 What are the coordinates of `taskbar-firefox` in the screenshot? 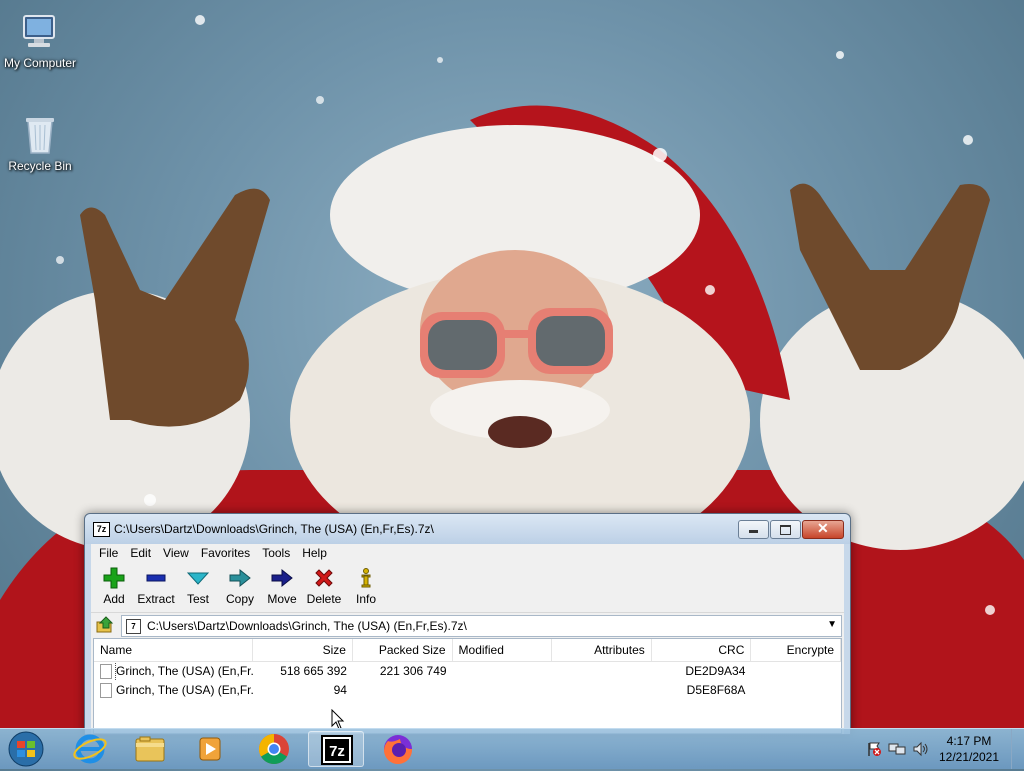 It's located at (398, 749).